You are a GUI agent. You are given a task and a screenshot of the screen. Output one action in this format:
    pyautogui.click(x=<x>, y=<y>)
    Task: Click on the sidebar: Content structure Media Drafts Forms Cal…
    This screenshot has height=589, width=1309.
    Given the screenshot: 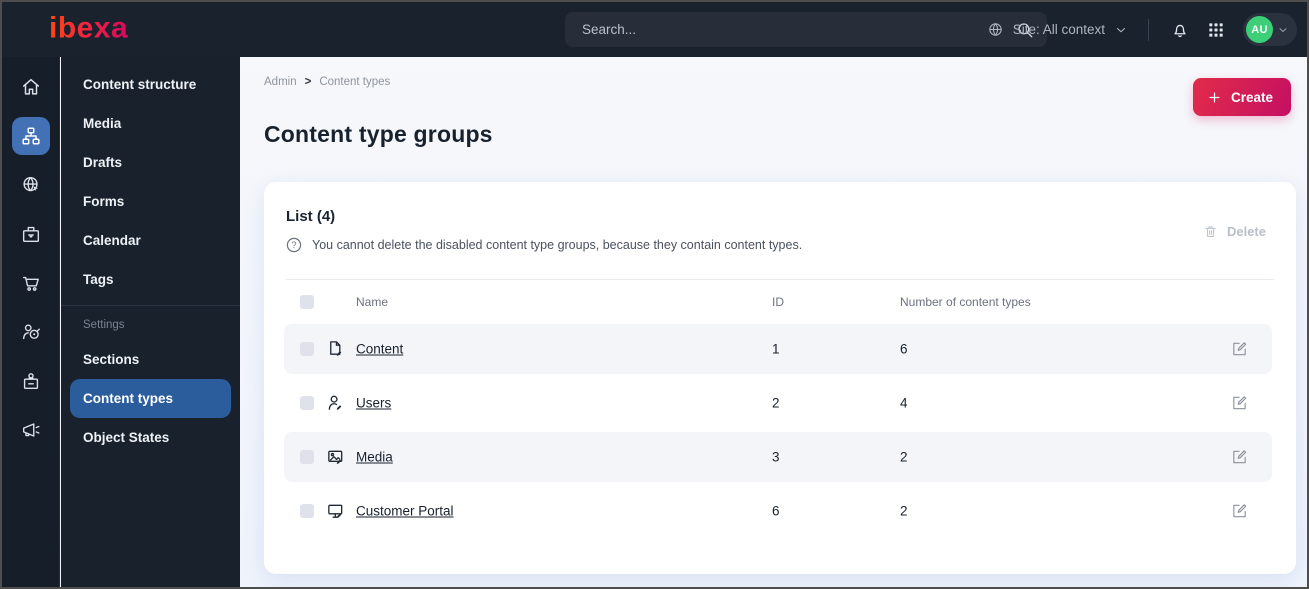 What is the action you would take?
    pyautogui.click(x=150, y=322)
    